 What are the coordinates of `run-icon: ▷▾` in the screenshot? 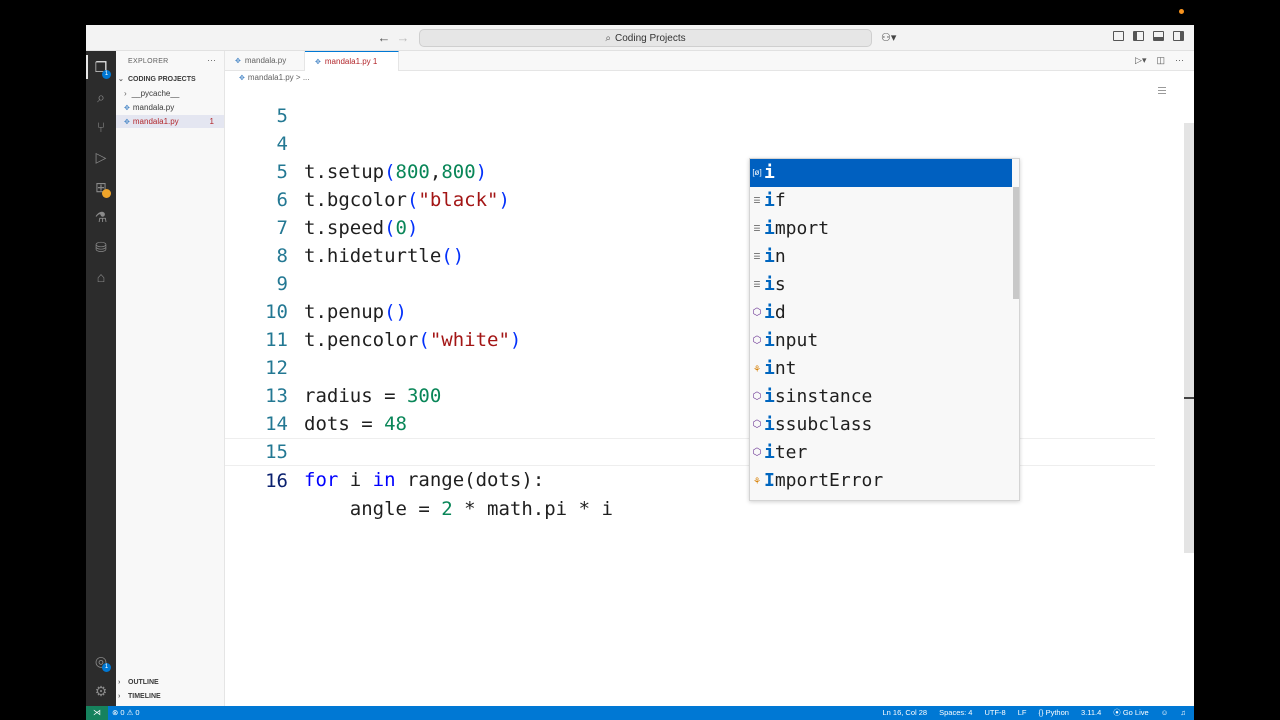 It's located at (1140, 60).